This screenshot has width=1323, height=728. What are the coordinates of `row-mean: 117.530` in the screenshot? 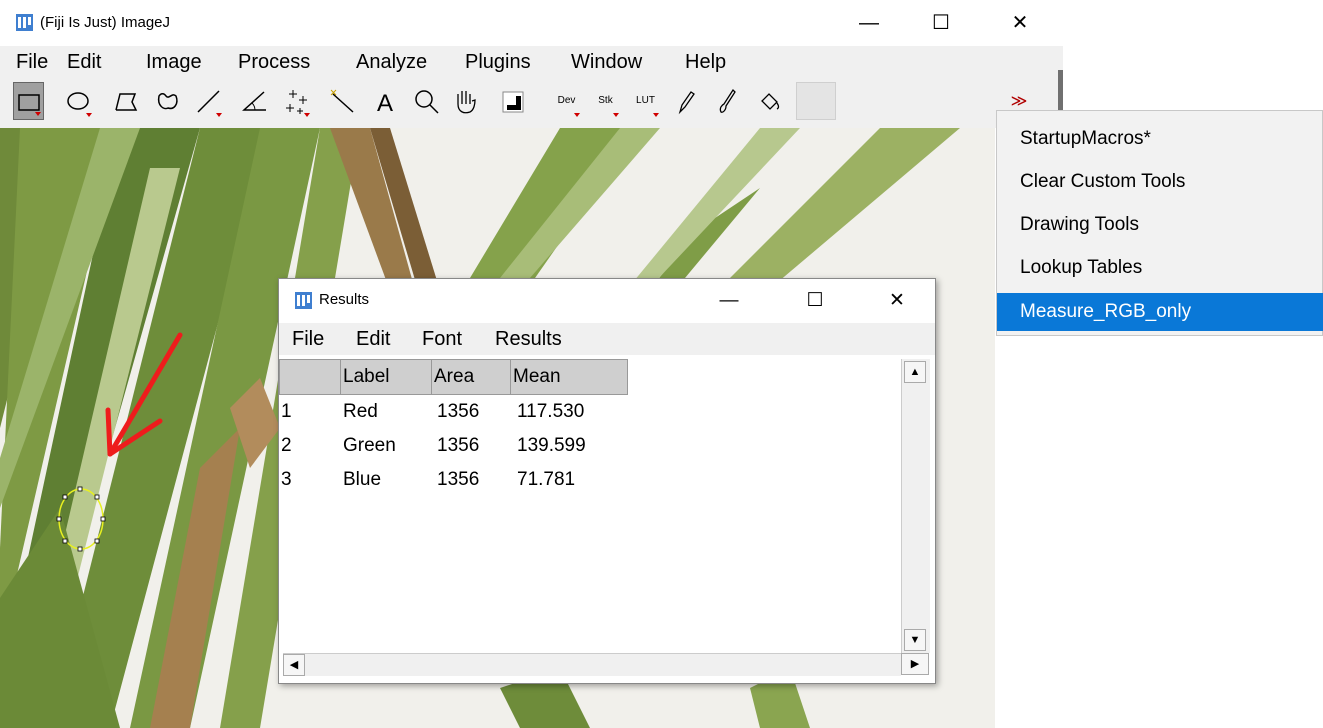 It's located at (551, 411).